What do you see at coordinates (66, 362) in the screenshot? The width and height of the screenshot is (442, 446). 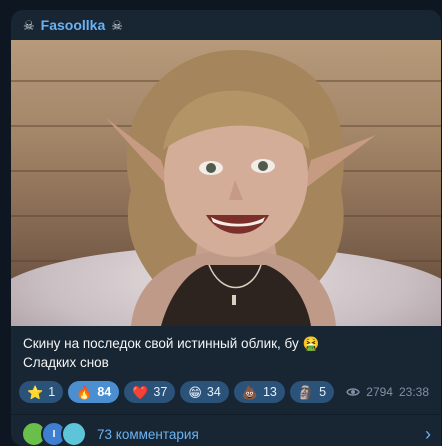 I see `caption-line: Сладких снов` at bounding box center [66, 362].